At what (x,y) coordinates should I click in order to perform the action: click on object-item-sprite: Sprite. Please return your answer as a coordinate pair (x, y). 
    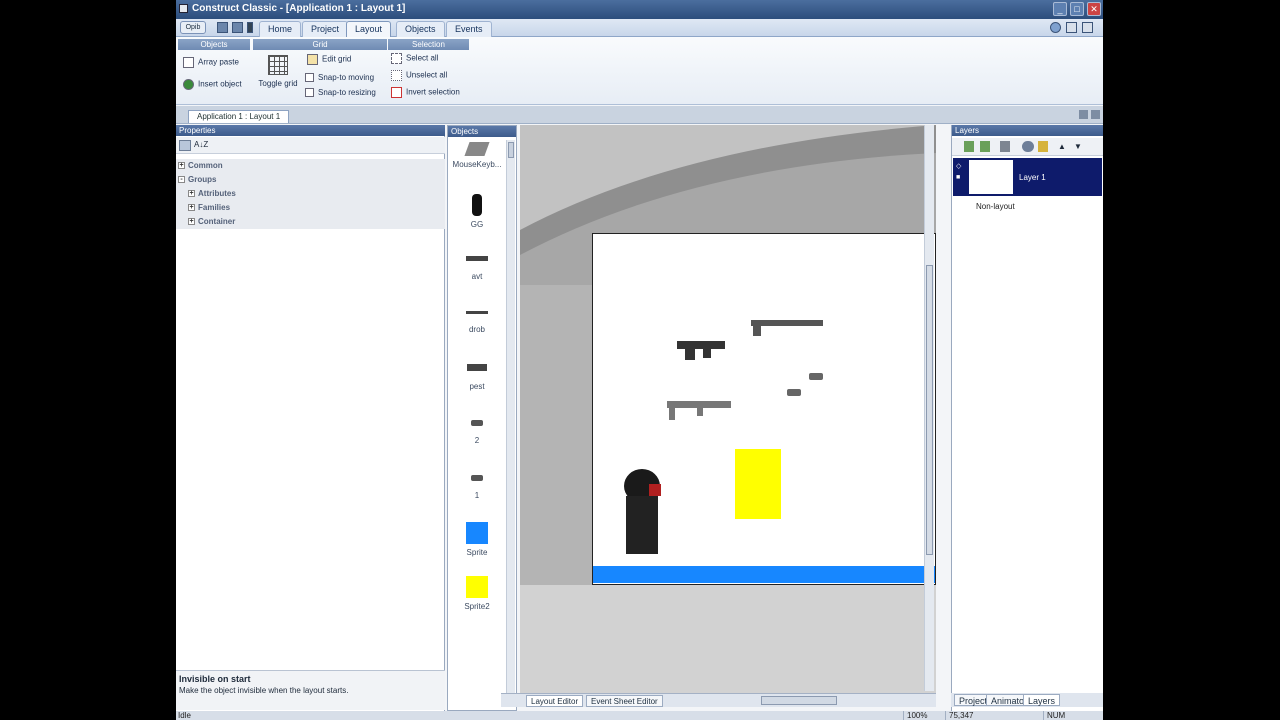
    Looking at the image, I should click on (477, 539).